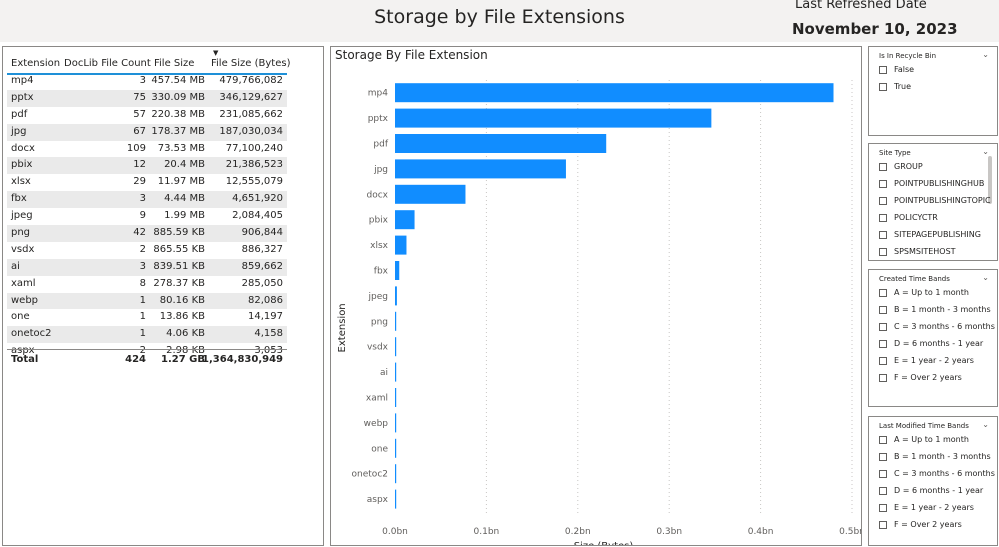 This screenshot has width=999, height=547. I want to click on bar-ai, so click(396, 372).